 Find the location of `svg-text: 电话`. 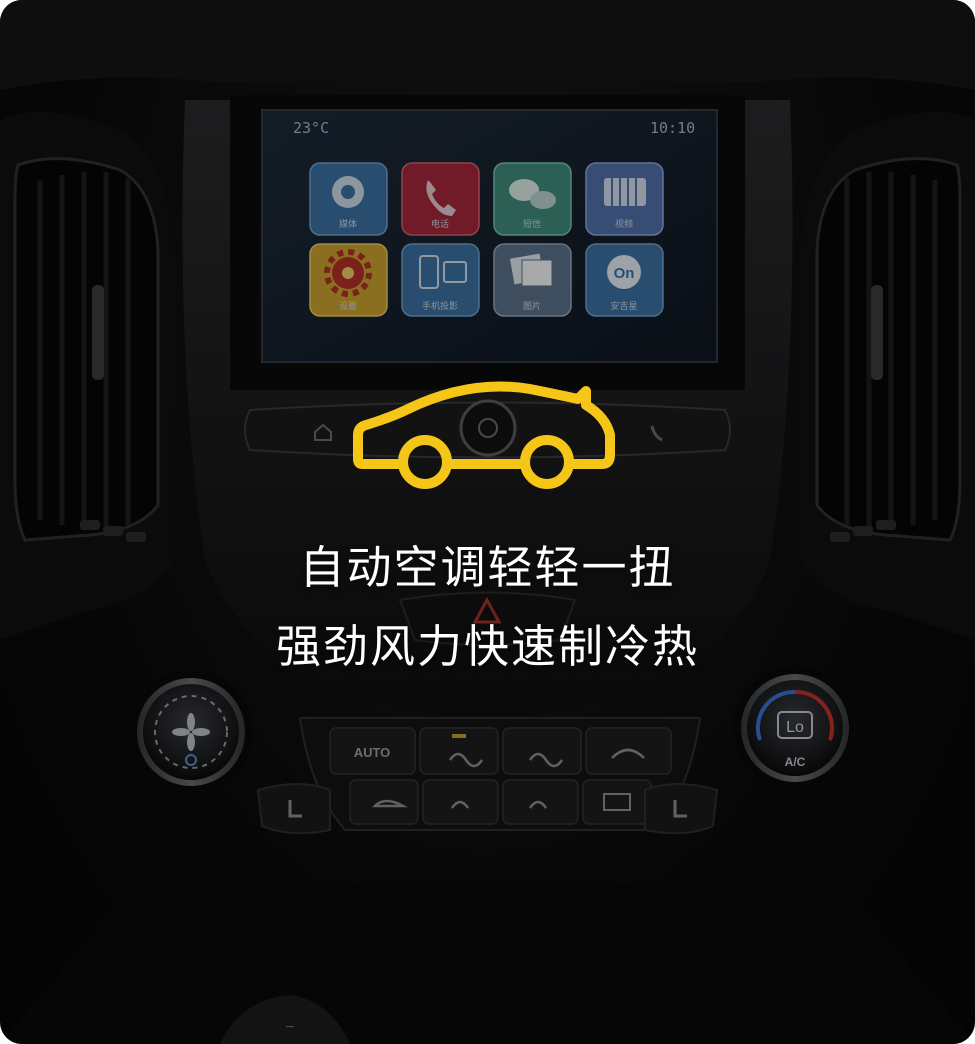

svg-text: 电话 is located at coordinates (440, 224).